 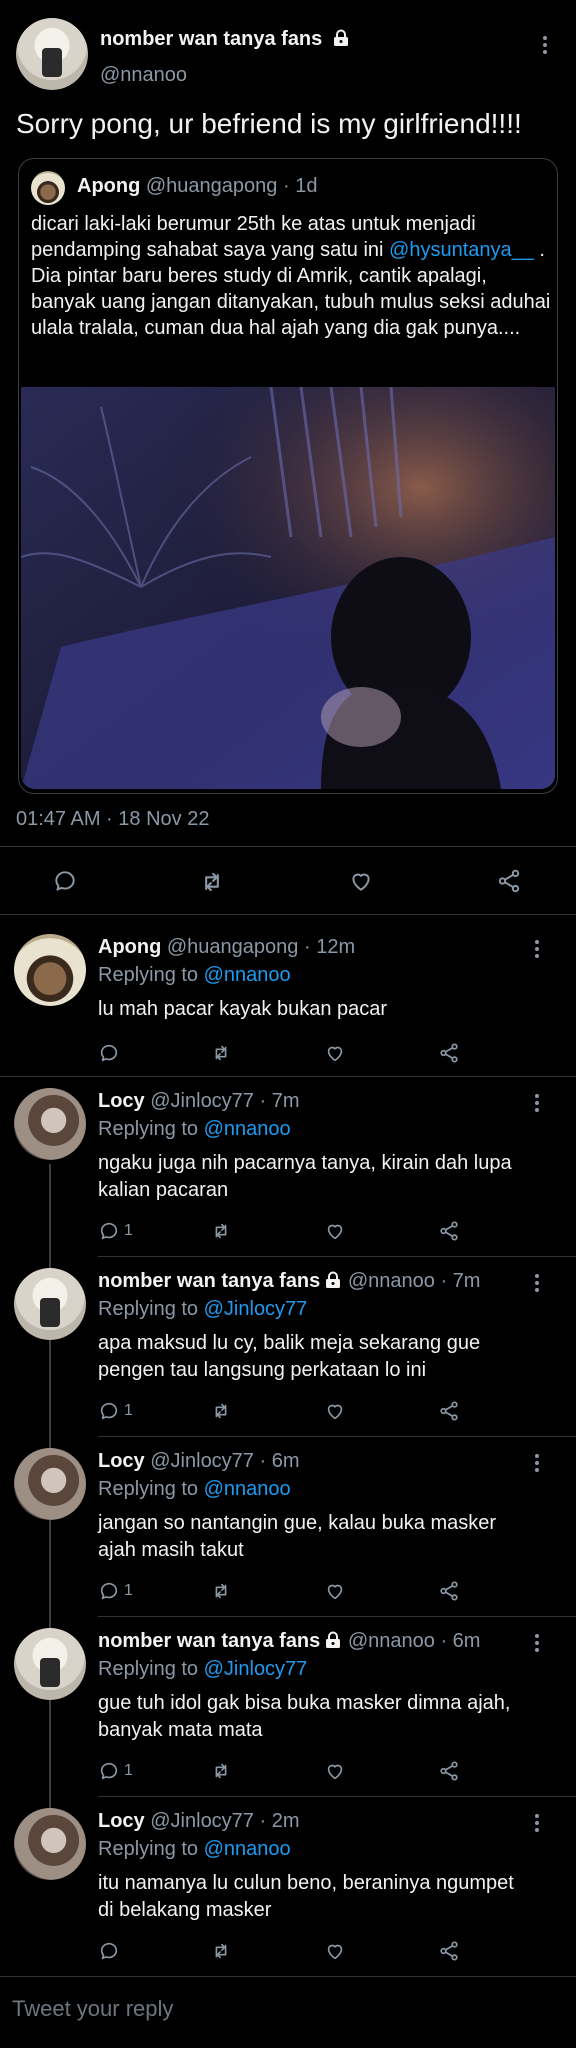 I want to click on quoted-mention-link: @hysuntanya__, so click(x=461, y=250).